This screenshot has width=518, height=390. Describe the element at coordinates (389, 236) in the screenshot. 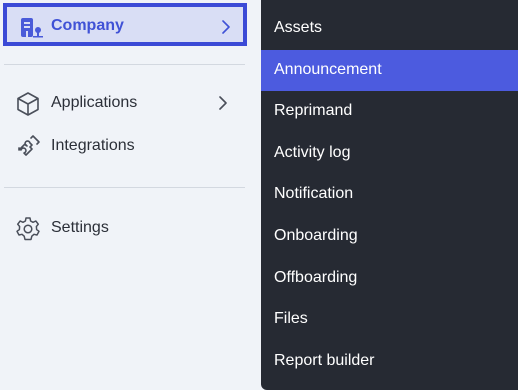

I see `submenu-item-onboarding: Onboarding` at that location.